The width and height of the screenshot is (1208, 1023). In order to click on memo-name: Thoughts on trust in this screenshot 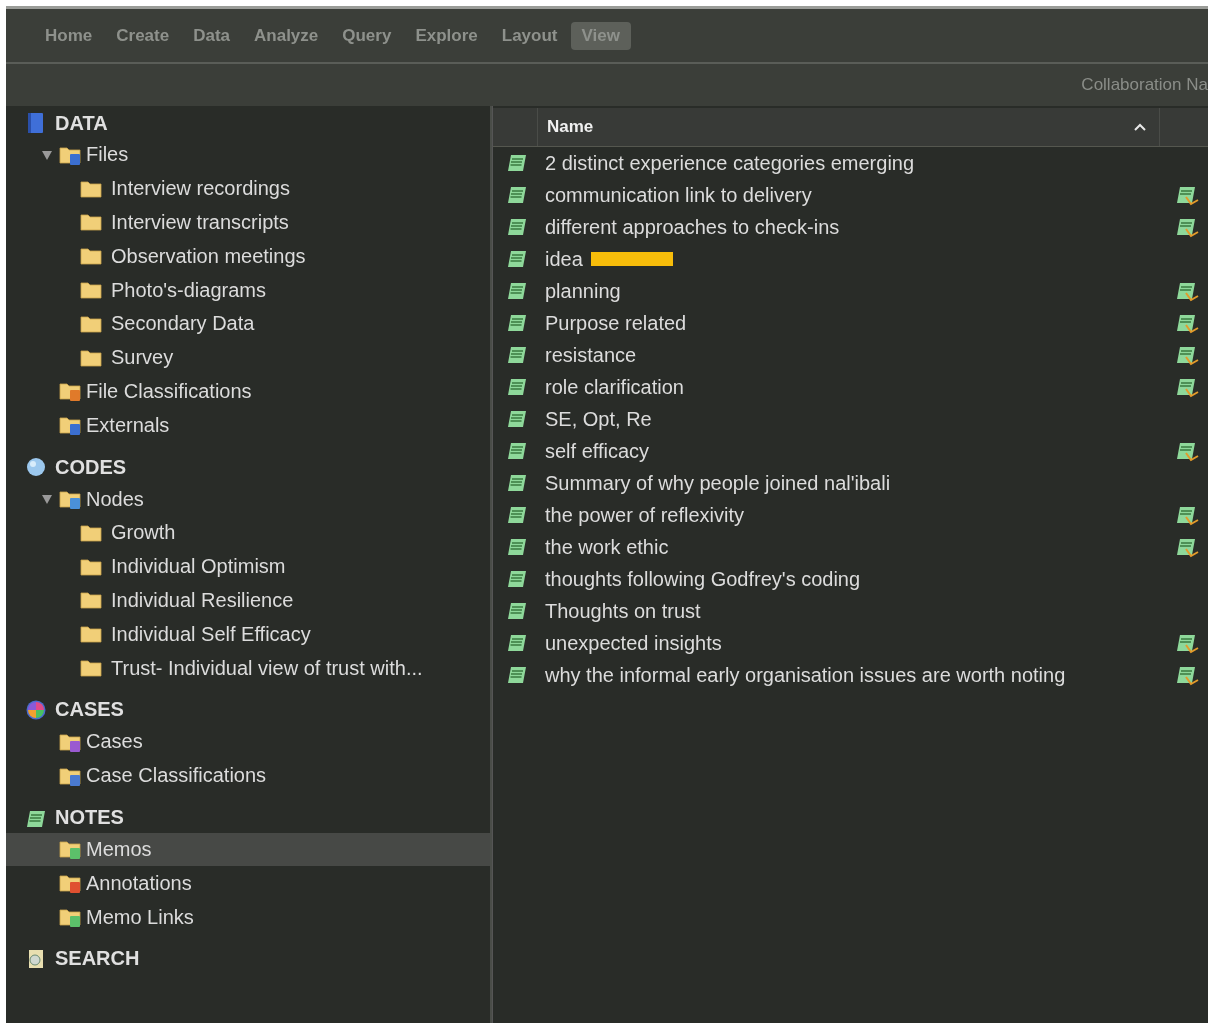, I will do `click(623, 611)`.